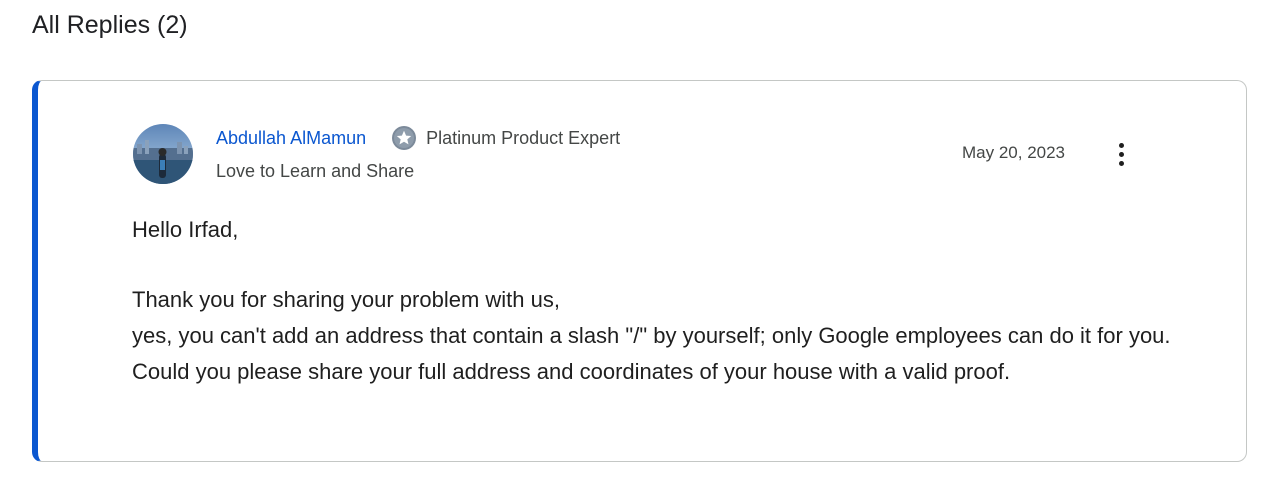  What do you see at coordinates (523, 137) in the screenshot?
I see `expert-badge-label: Platinum Product Expert` at bounding box center [523, 137].